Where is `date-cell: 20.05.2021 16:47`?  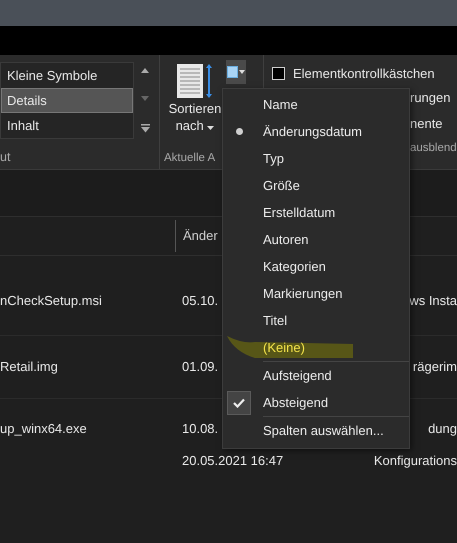
date-cell: 20.05.2021 16:47 is located at coordinates (233, 460).